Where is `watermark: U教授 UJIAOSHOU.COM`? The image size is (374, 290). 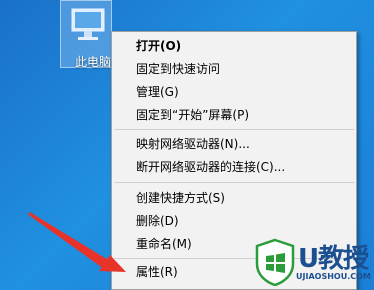
watermark: U教授 UJIAOSHOU.COM is located at coordinates (311, 263).